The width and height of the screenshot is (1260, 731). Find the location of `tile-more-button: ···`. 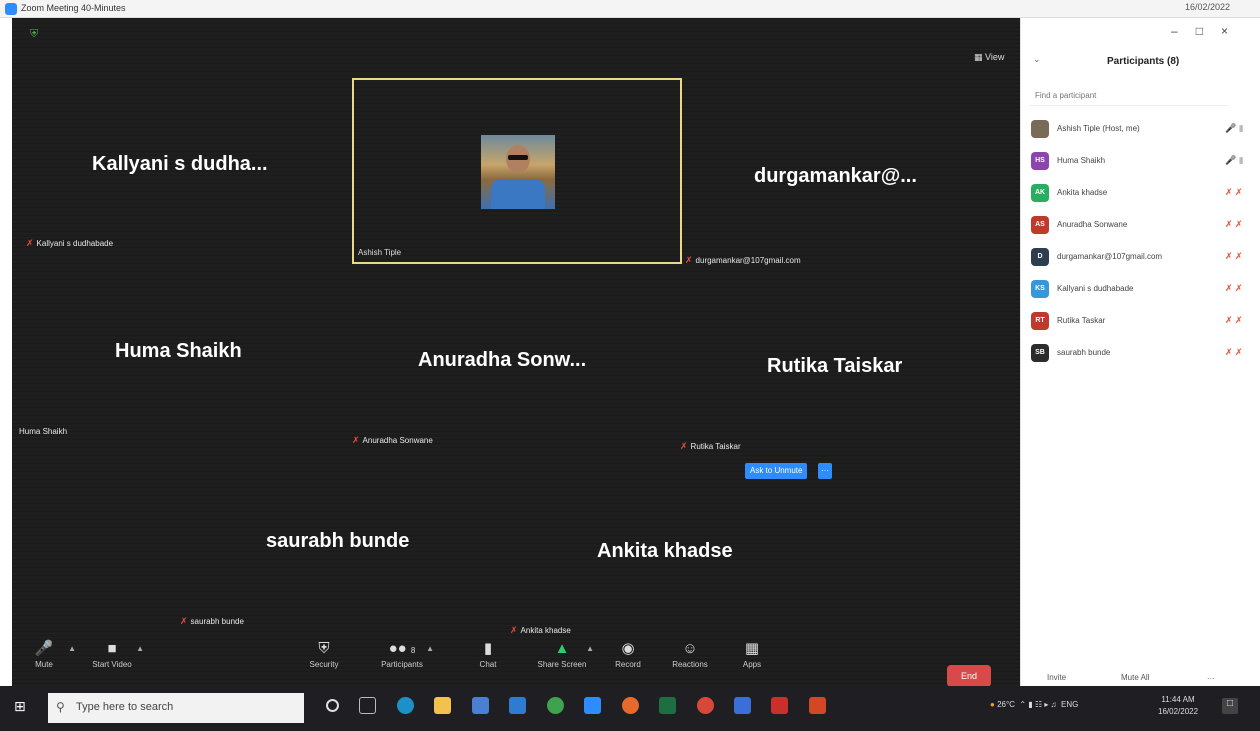

tile-more-button: ··· is located at coordinates (825, 471).